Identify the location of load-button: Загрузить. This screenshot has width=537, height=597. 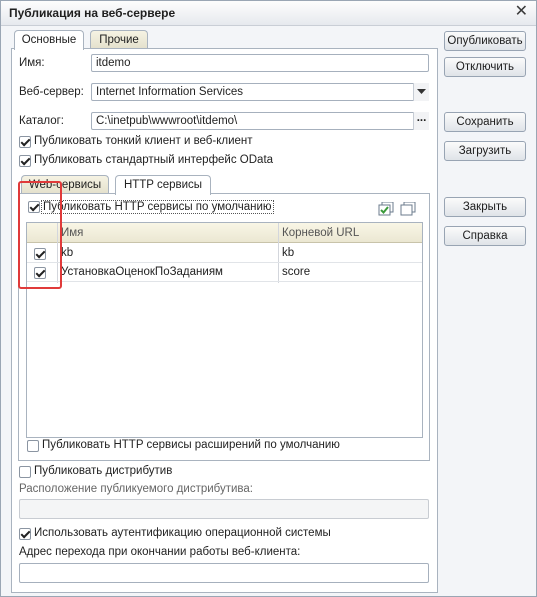
(485, 151).